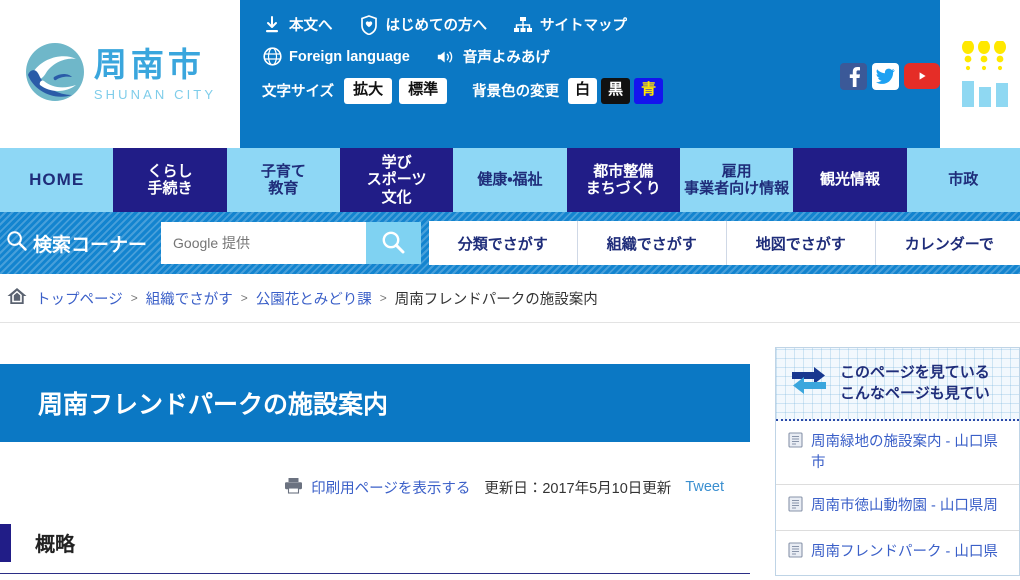  I want to click on search-bar: 検索コーナー 分類でさがす 組織でさがす 地図でさがす カレンダーで, so click(510, 243).